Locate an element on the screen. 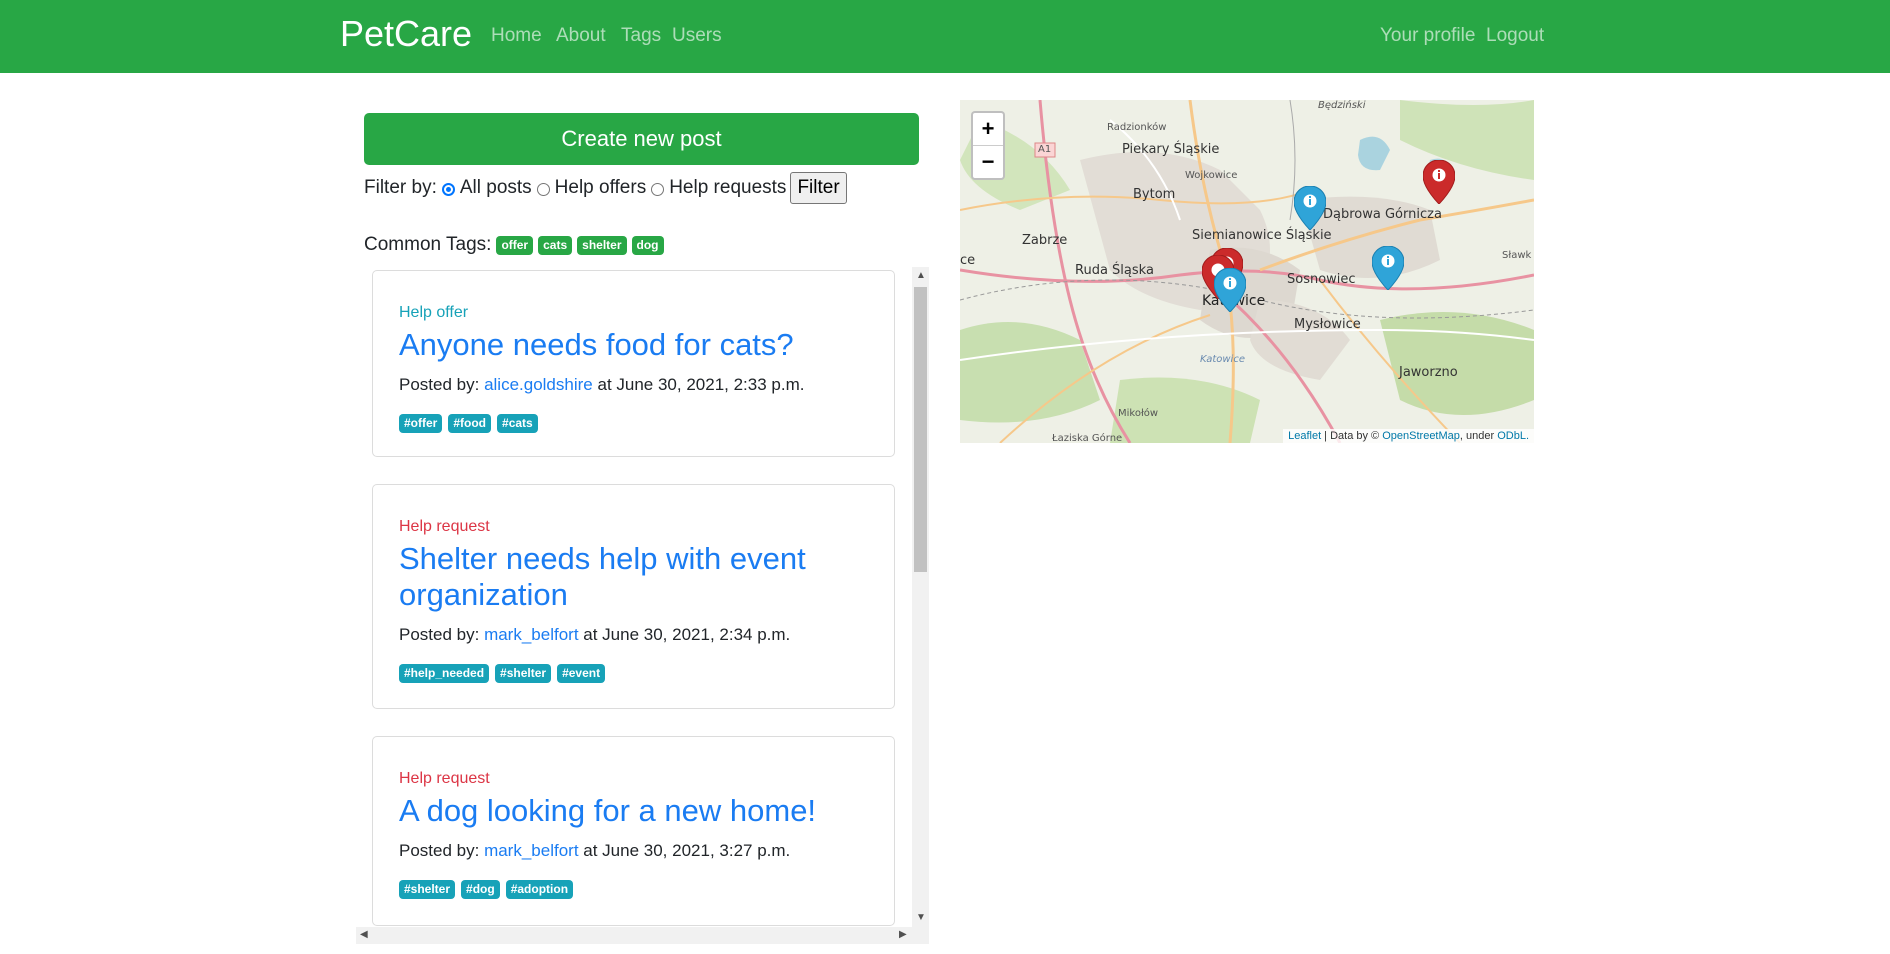  post-date: at June 30, 2021, 2:34 p.m. is located at coordinates (687, 634).